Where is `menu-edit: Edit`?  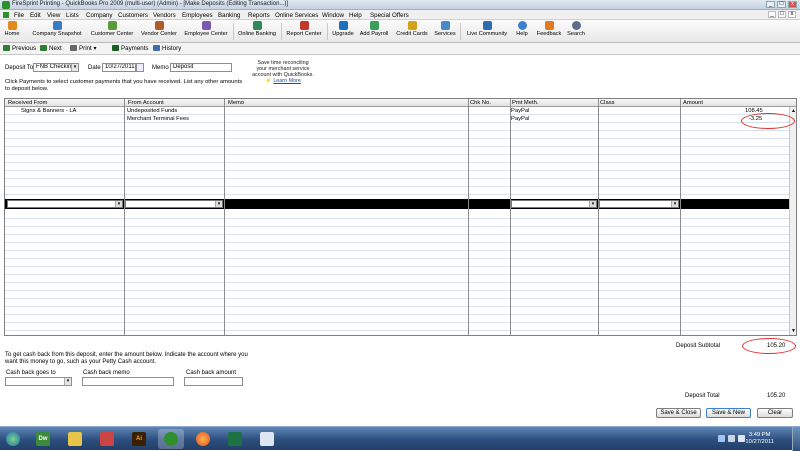
menu-edit: Edit is located at coordinates (35, 15).